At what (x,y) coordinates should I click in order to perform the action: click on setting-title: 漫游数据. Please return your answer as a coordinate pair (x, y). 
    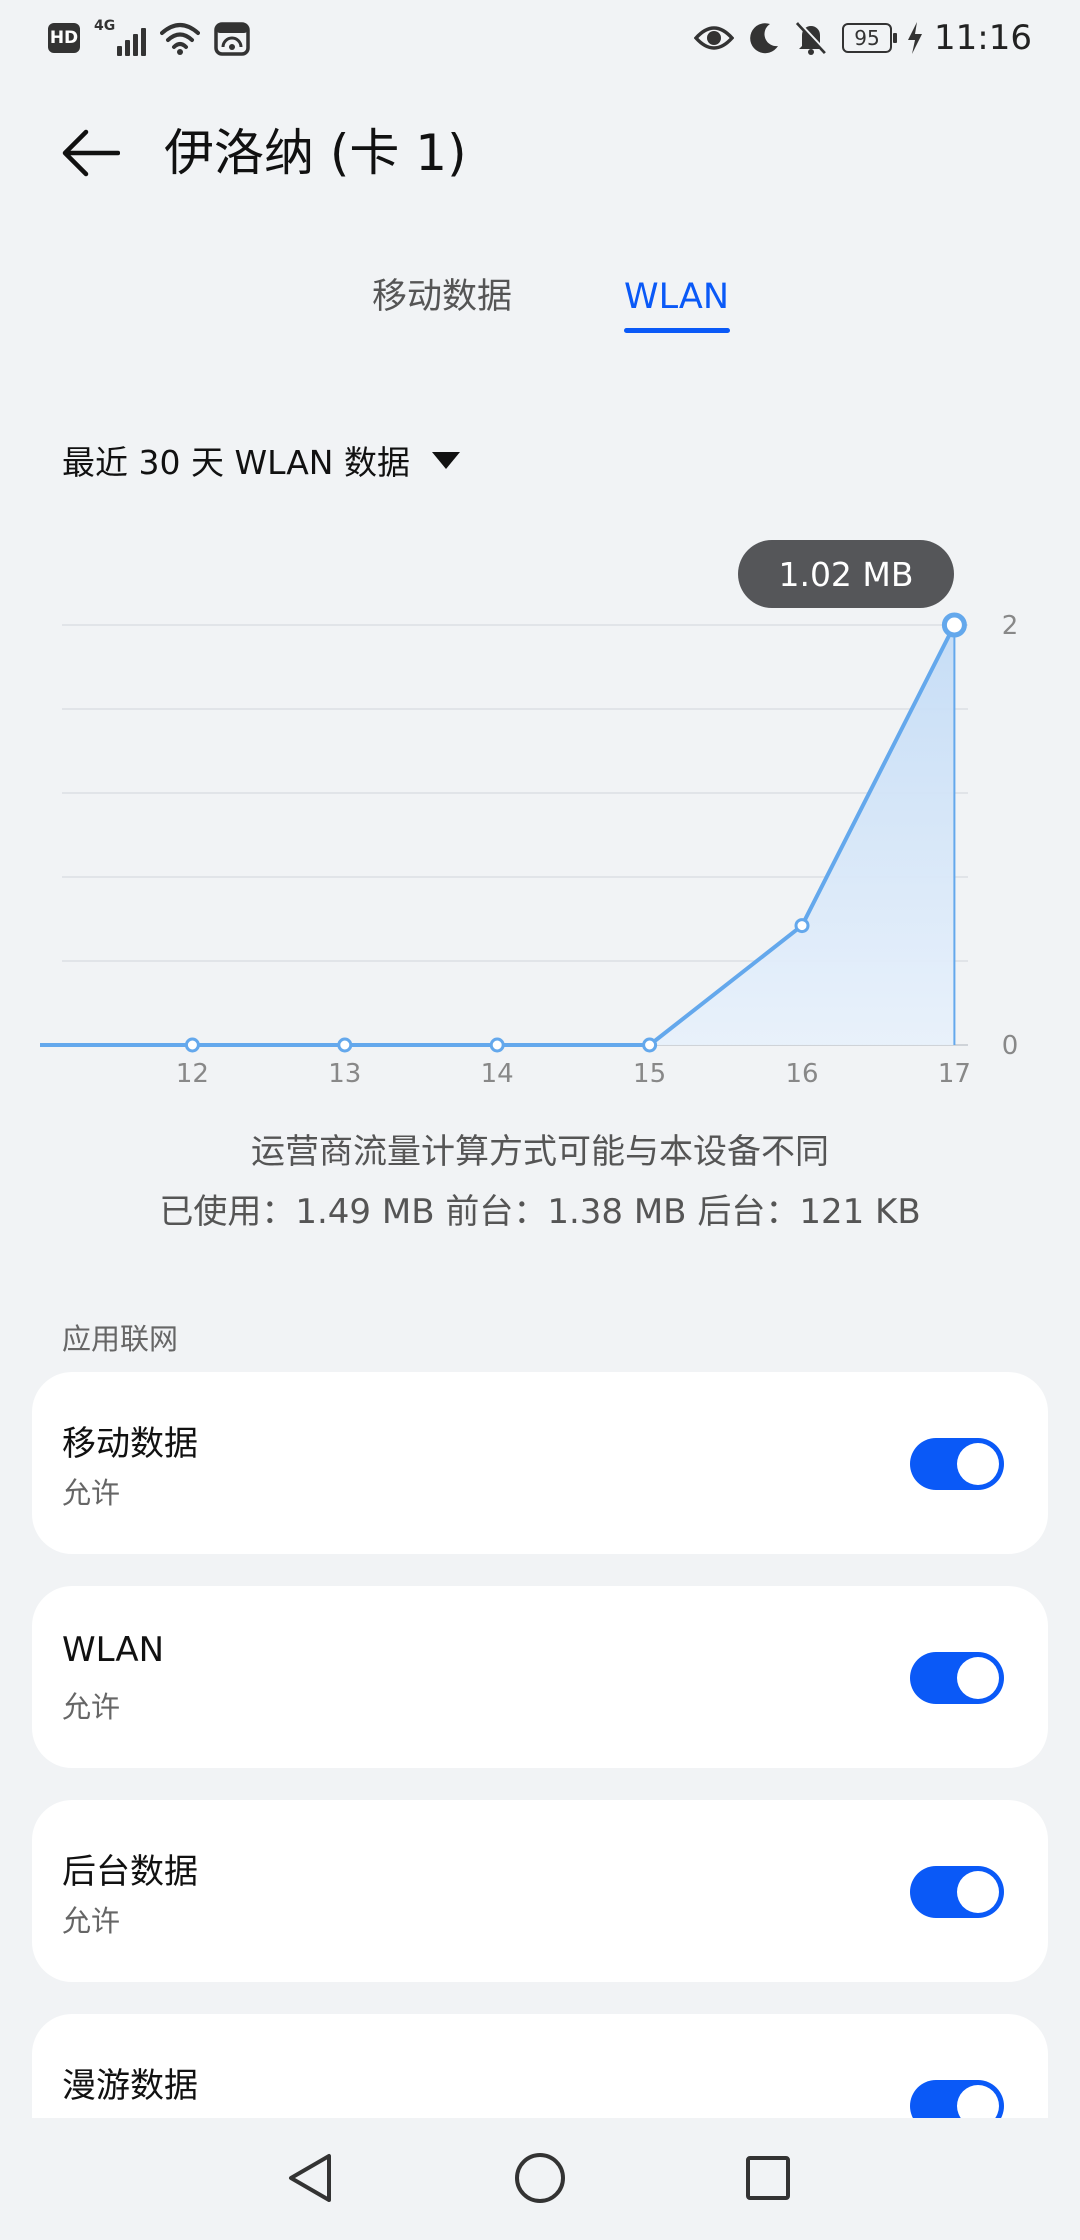
    Looking at the image, I should click on (130, 2086).